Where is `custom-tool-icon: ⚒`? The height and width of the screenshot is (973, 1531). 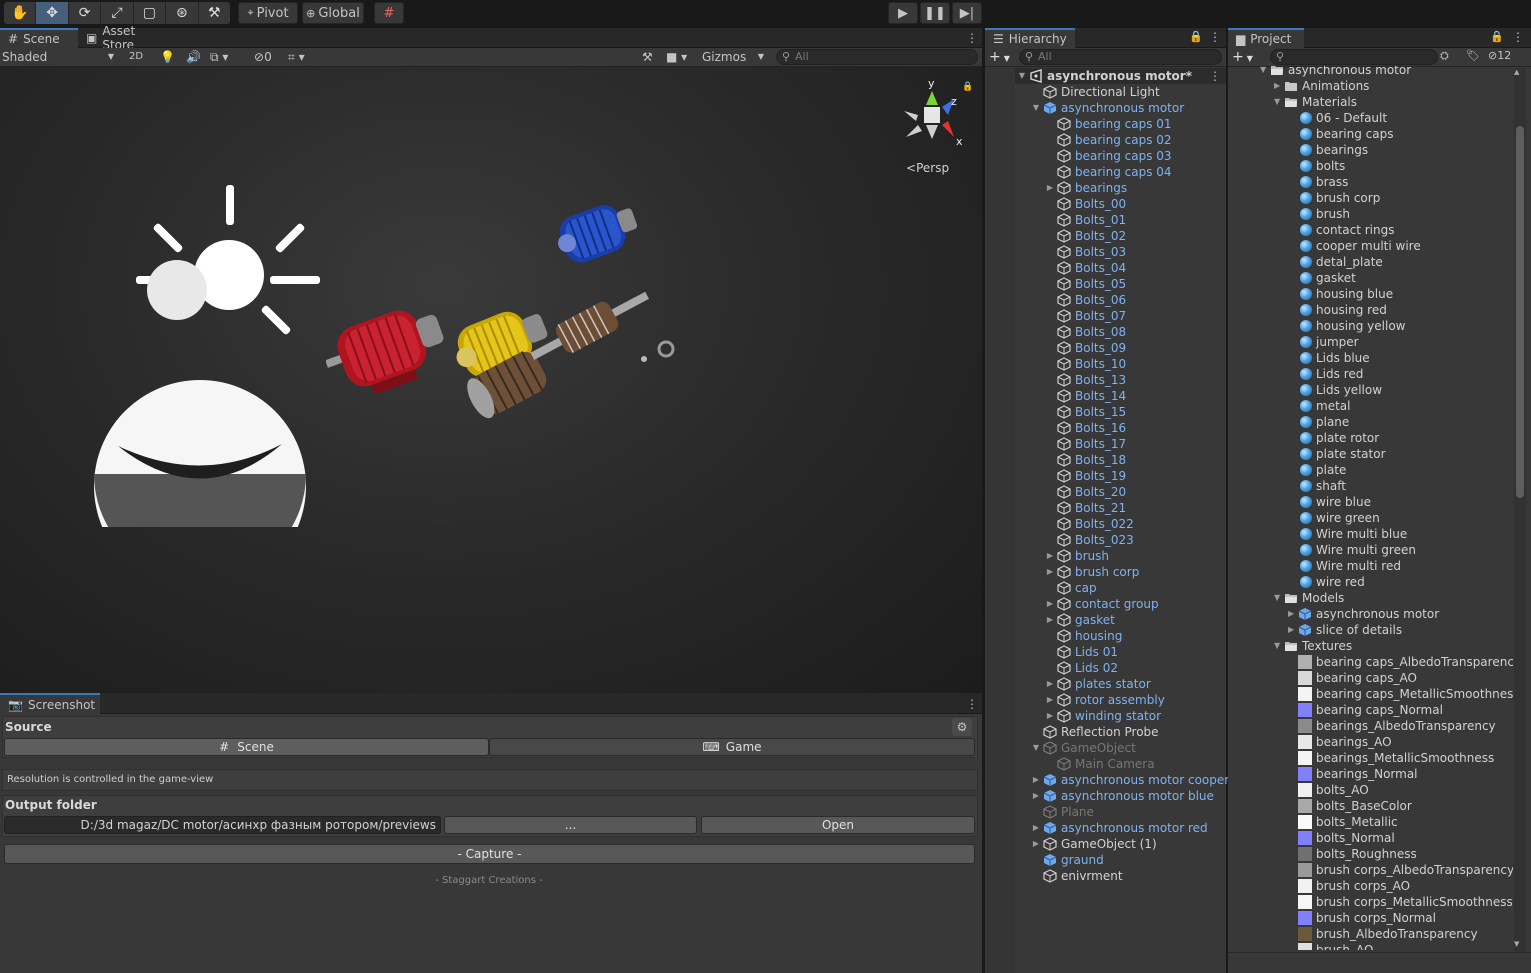 custom-tool-icon: ⚒ is located at coordinates (214, 13).